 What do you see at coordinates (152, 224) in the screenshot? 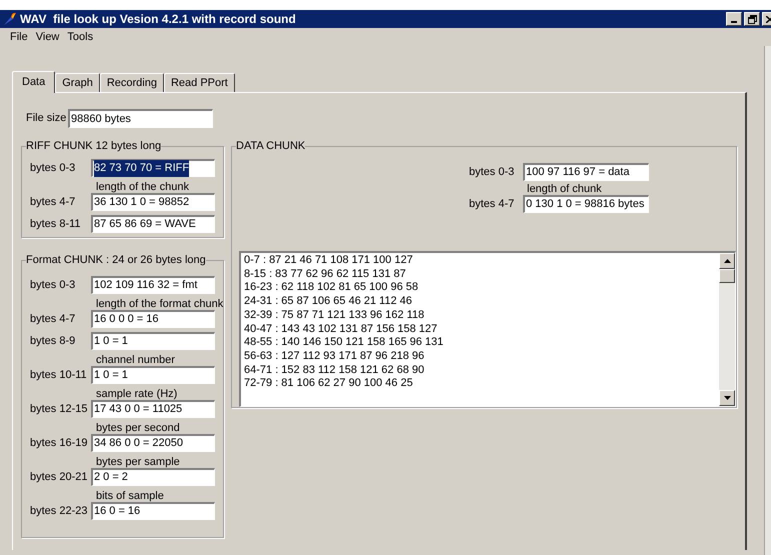
I see `value-field: 87 65 86 69 = WAVE` at bounding box center [152, 224].